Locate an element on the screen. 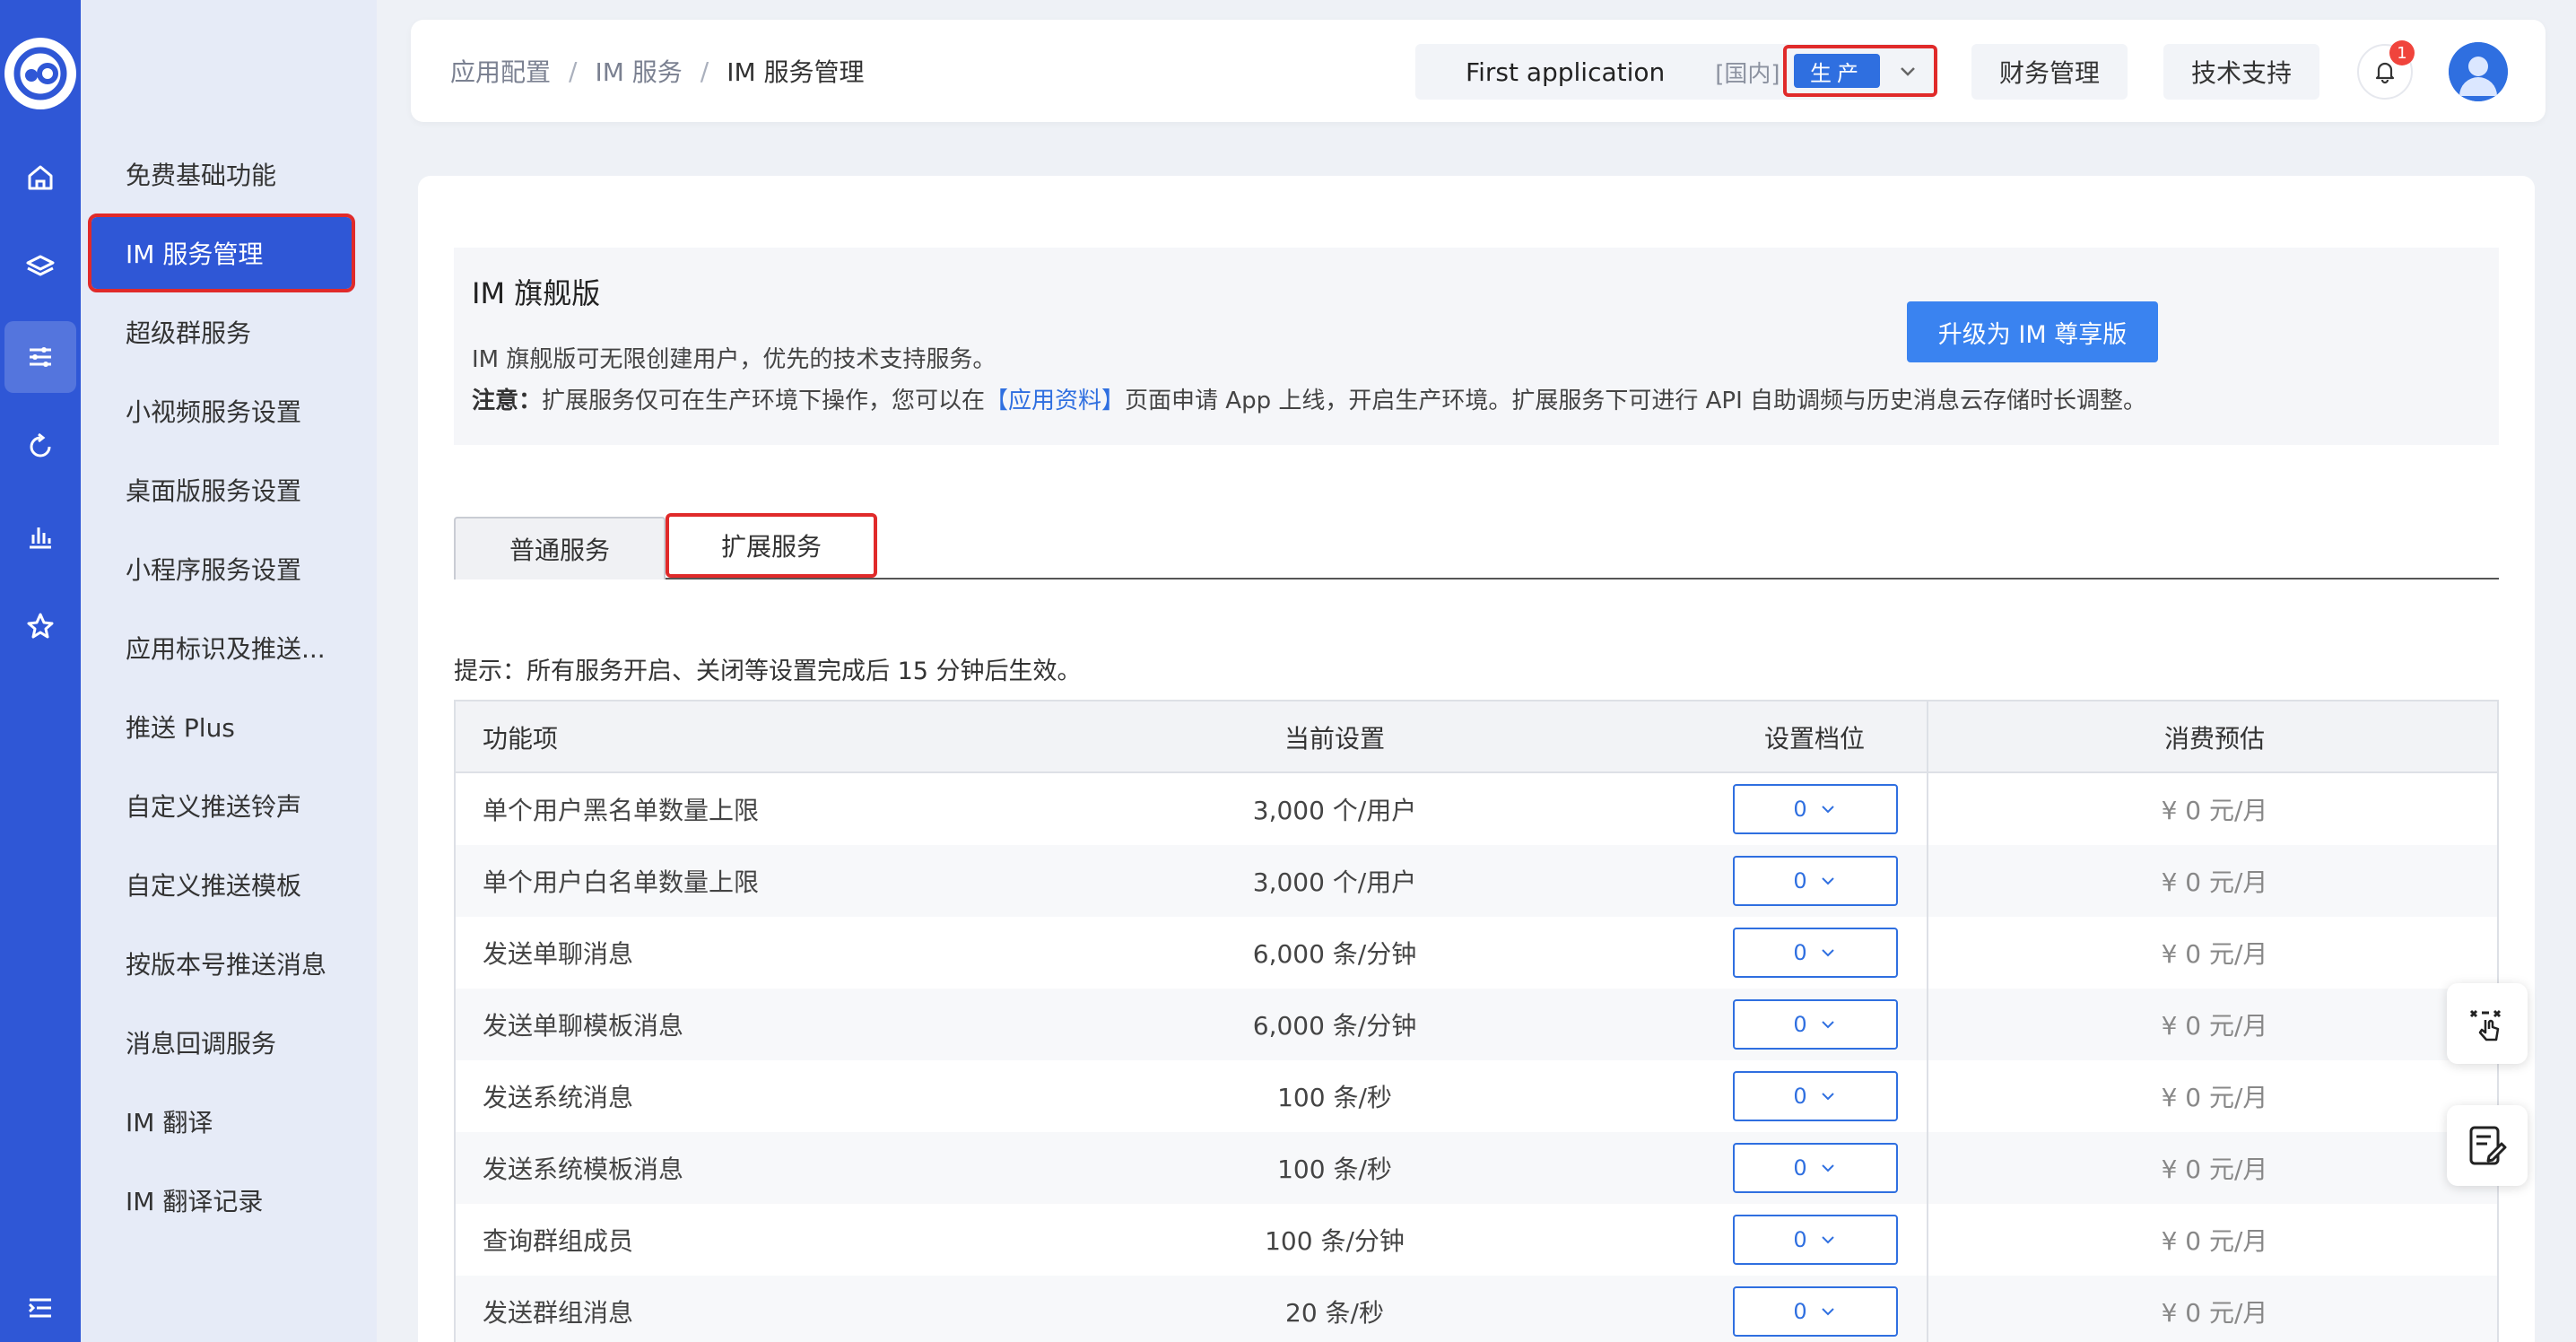 The image size is (2576, 1342). current-setting-cell: 6,000 条/分钟 is located at coordinates (1334, 1026).